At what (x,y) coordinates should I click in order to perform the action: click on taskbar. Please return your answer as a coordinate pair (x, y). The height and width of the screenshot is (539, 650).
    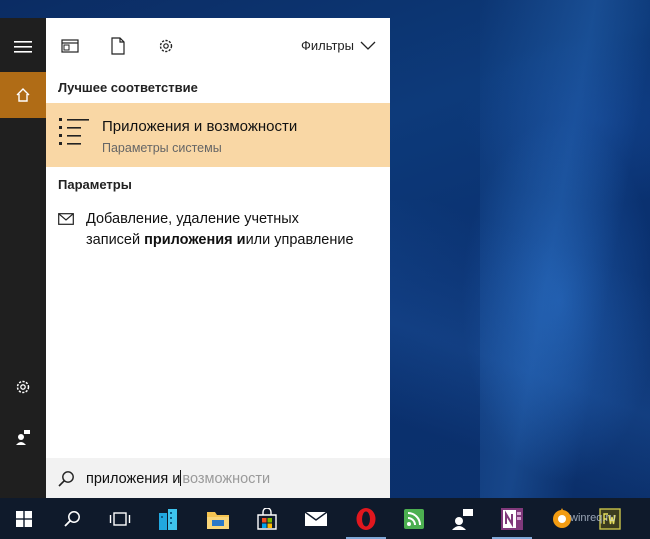
    Looking at the image, I should click on (325, 518).